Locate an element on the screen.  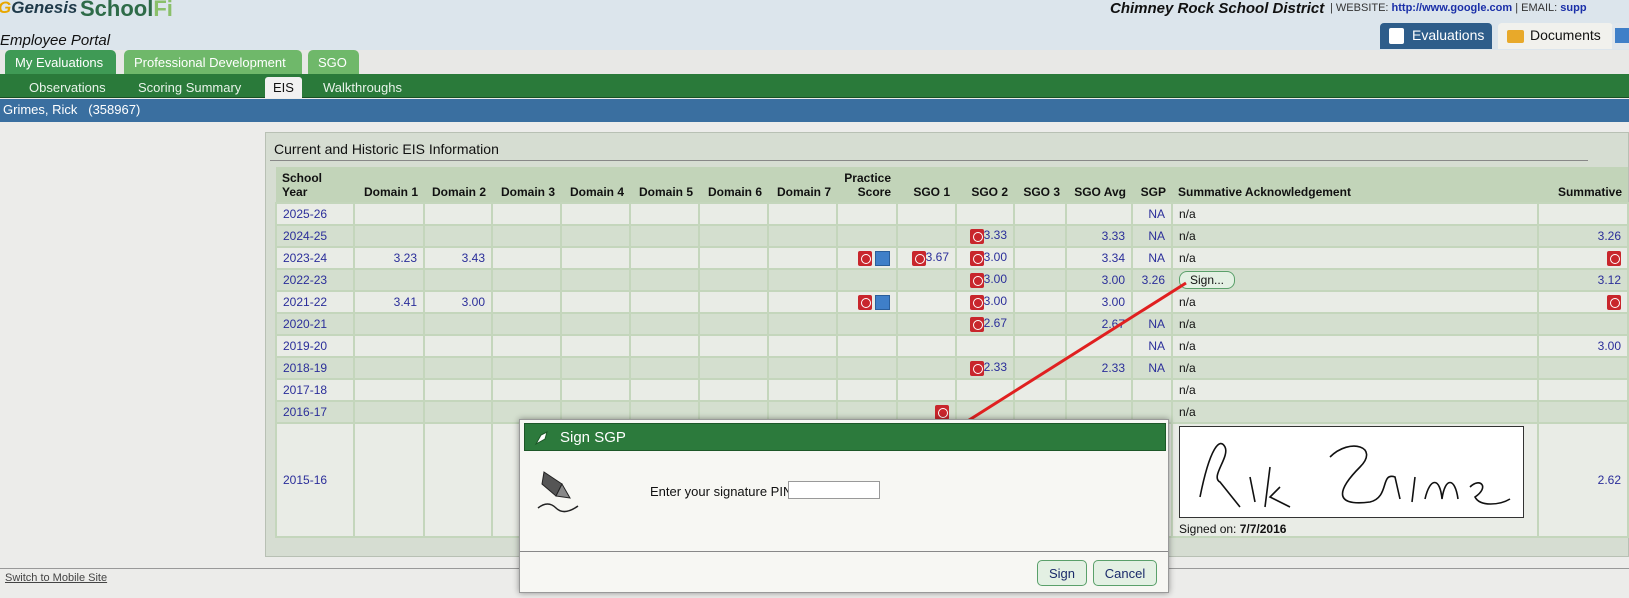
signature-pin-input is located at coordinates (834, 490).